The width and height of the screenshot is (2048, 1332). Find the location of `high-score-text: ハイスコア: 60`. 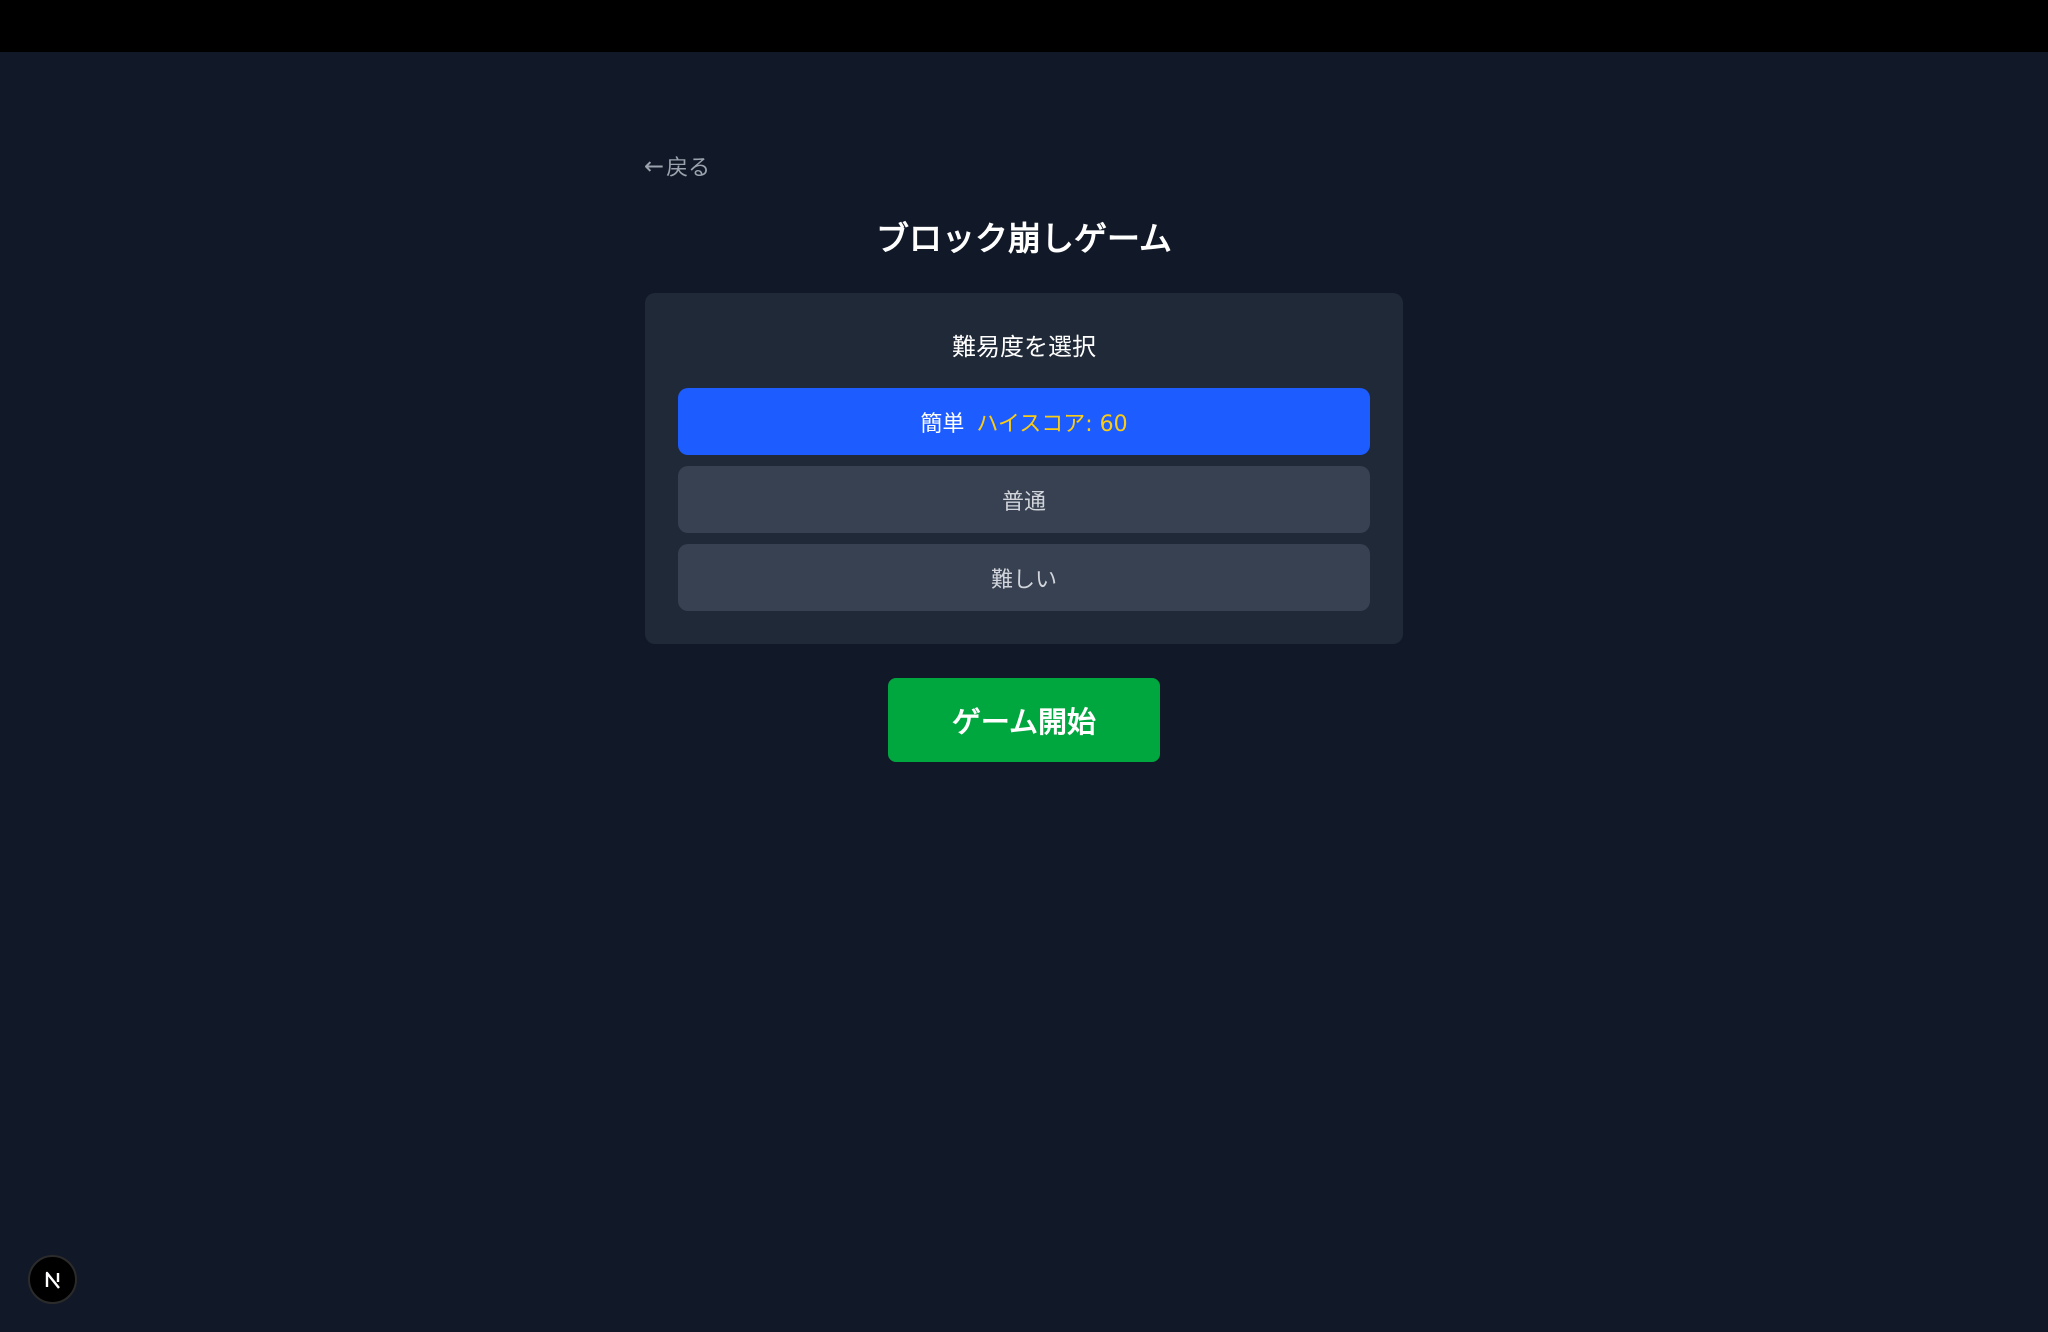

high-score-text: ハイスコア: 60 is located at coordinates (1052, 424).